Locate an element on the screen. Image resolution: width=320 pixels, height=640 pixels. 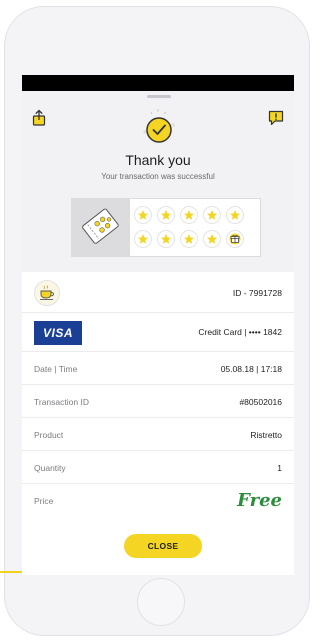
share-icon is located at coordinates (39, 118).